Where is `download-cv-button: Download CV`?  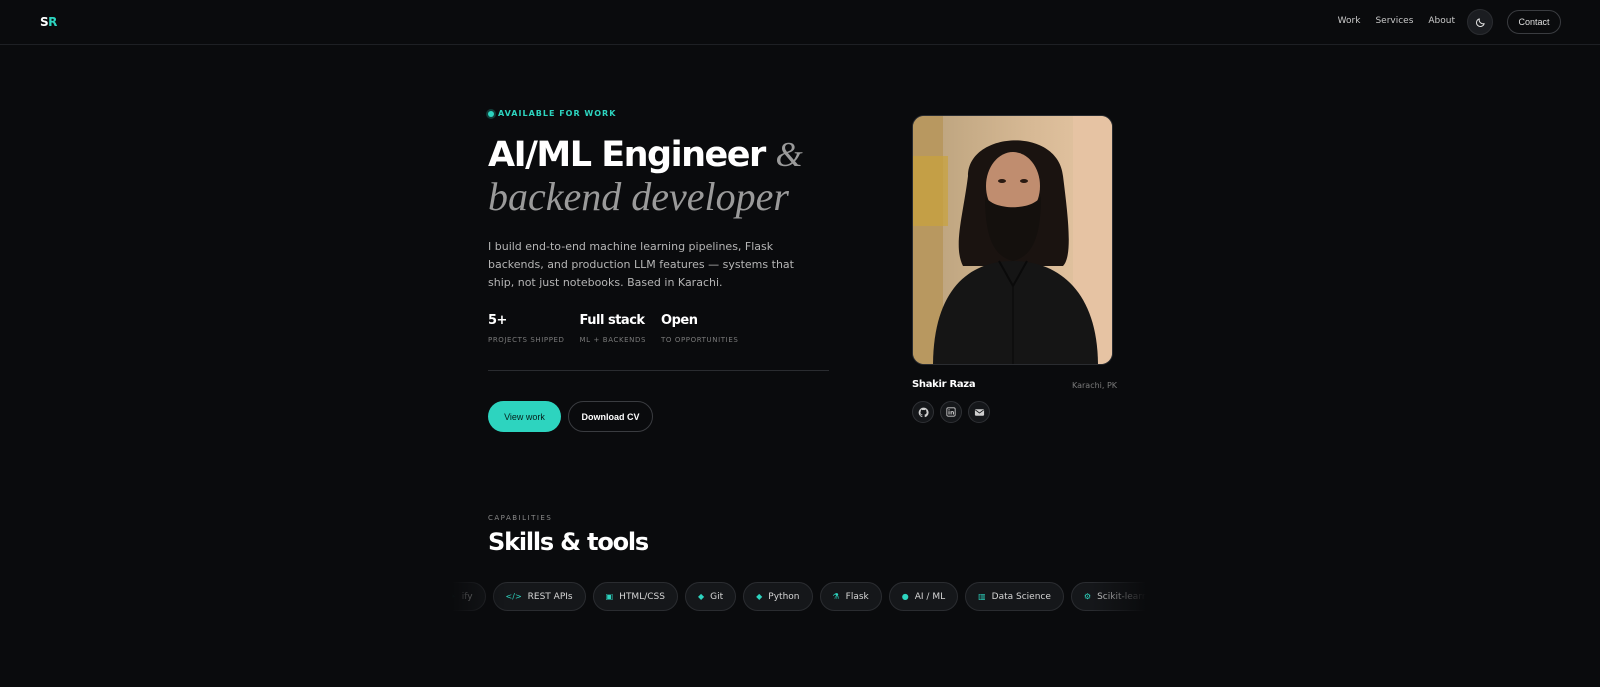 download-cv-button: Download CV is located at coordinates (610, 416).